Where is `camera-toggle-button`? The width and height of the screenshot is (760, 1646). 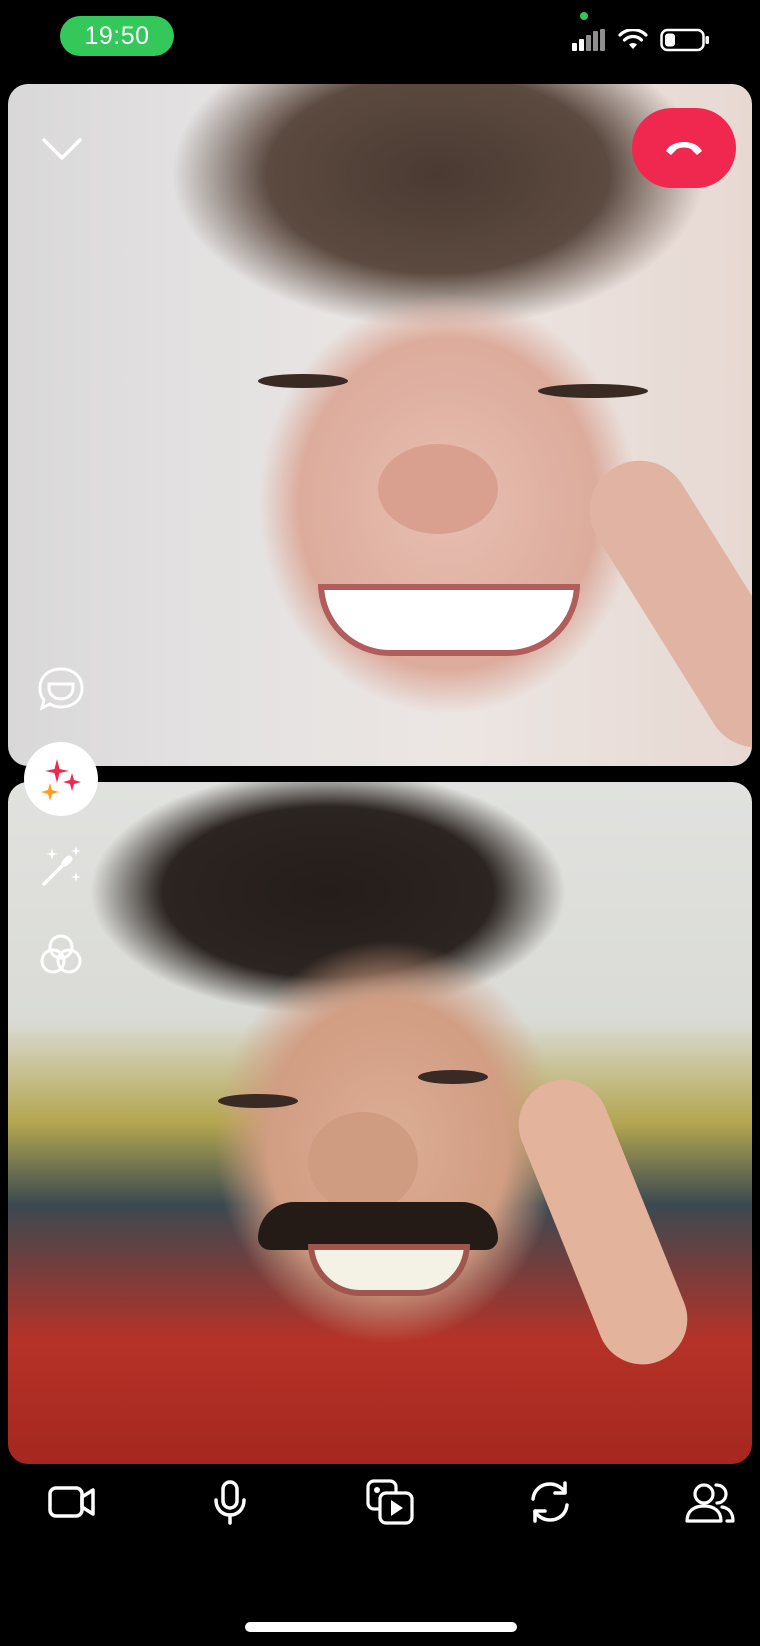
camera-toggle-button is located at coordinates (72, 1502).